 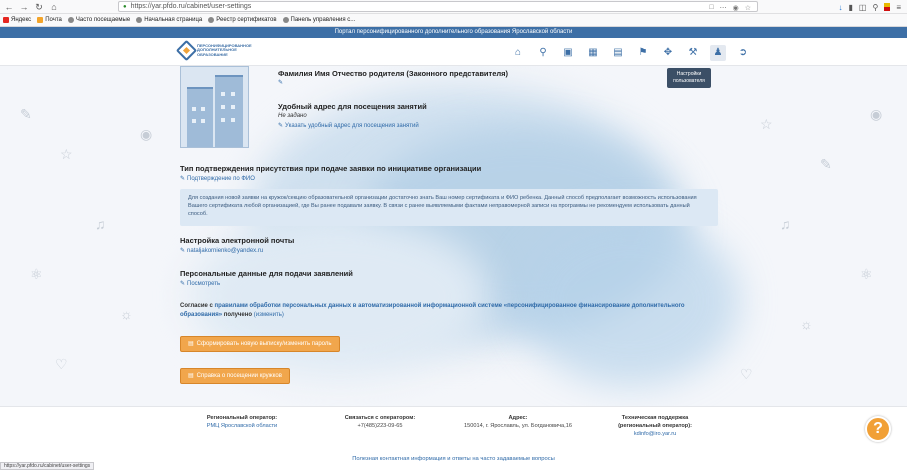 What do you see at coordinates (238, 315) in the screenshot?
I see `consent-suffix: получено` at bounding box center [238, 315].